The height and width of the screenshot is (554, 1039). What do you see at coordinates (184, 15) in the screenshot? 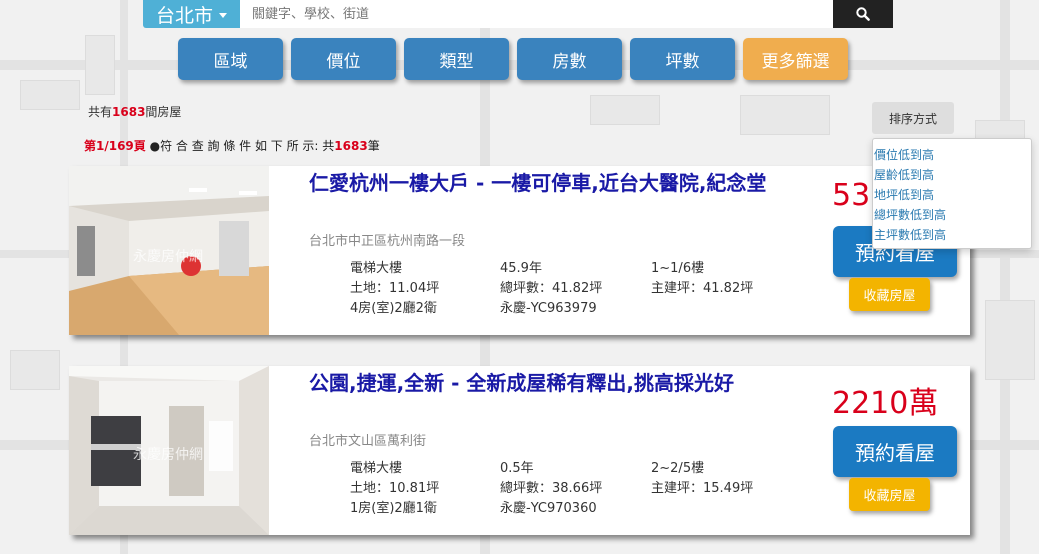
I see `city-label: 台北市` at bounding box center [184, 15].